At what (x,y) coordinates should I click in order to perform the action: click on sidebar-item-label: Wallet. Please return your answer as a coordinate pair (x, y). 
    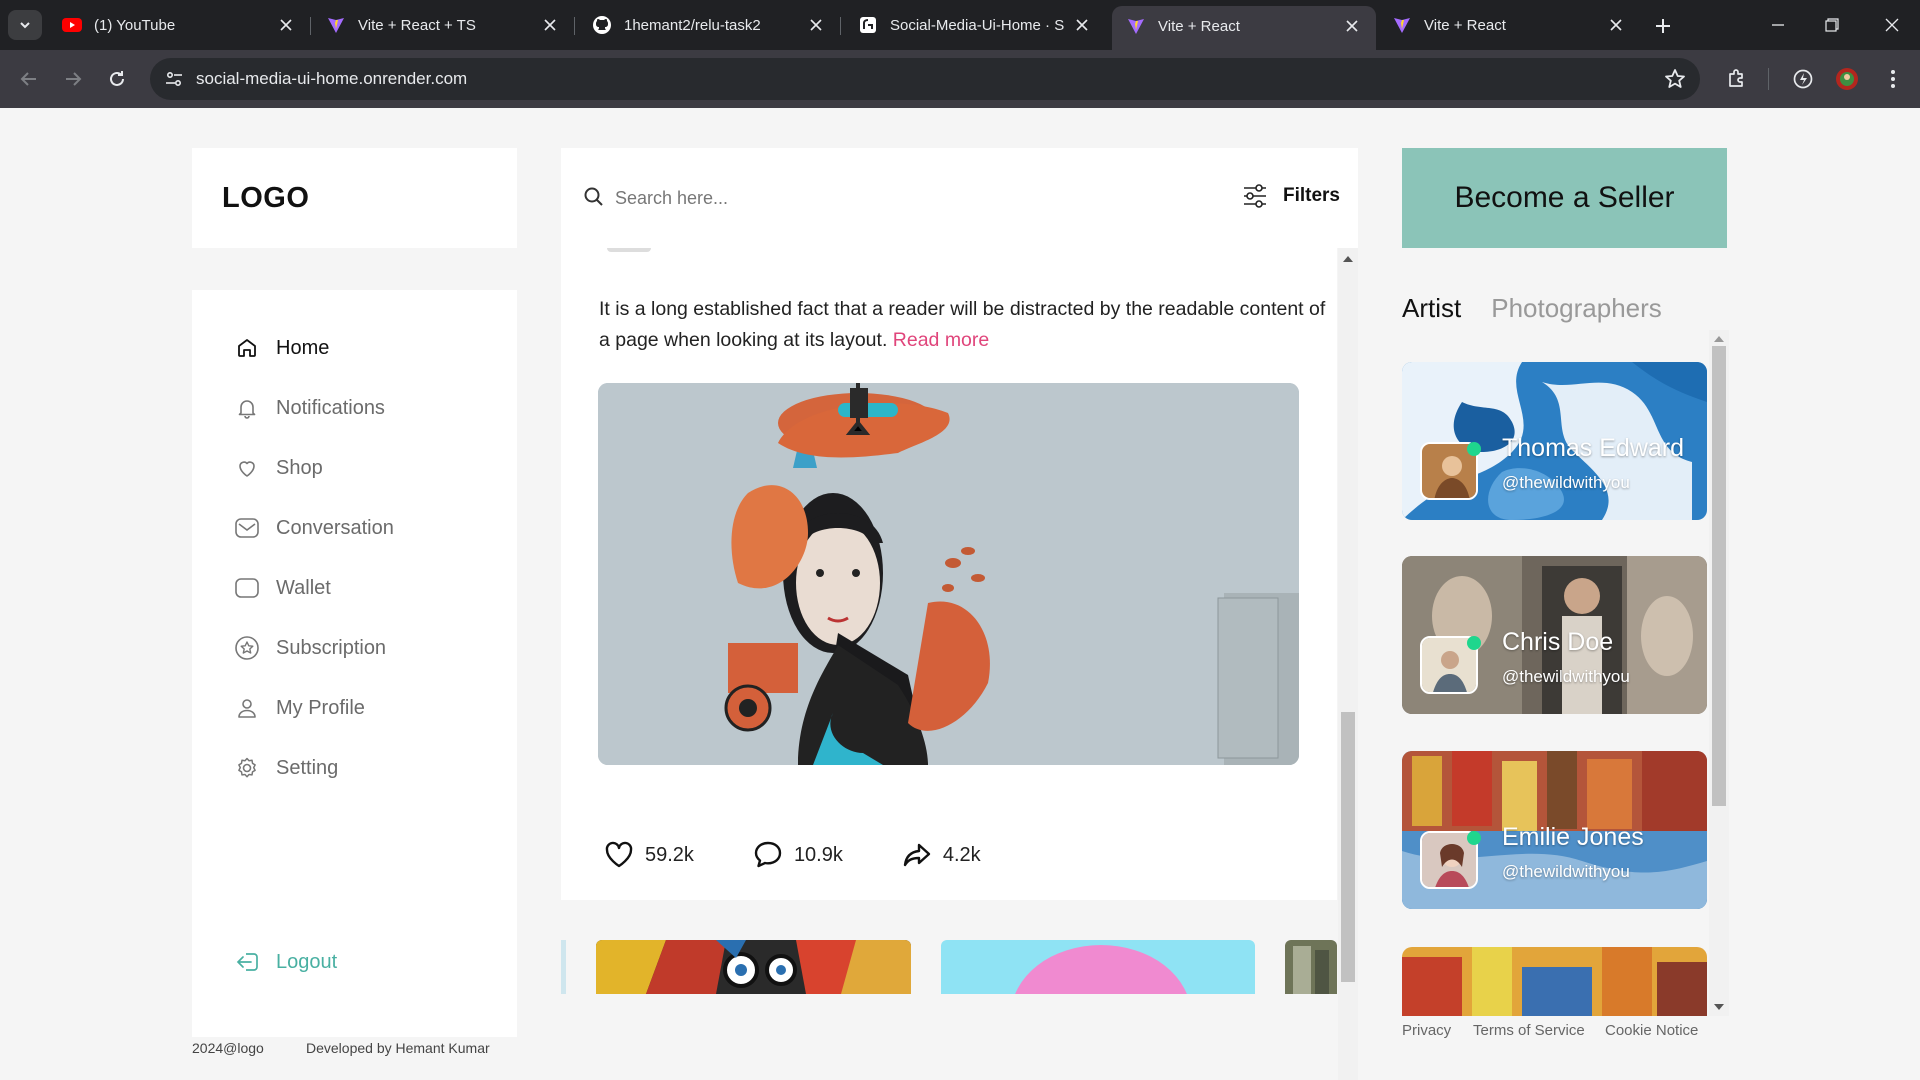
    Looking at the image, I should click on (303, 587).